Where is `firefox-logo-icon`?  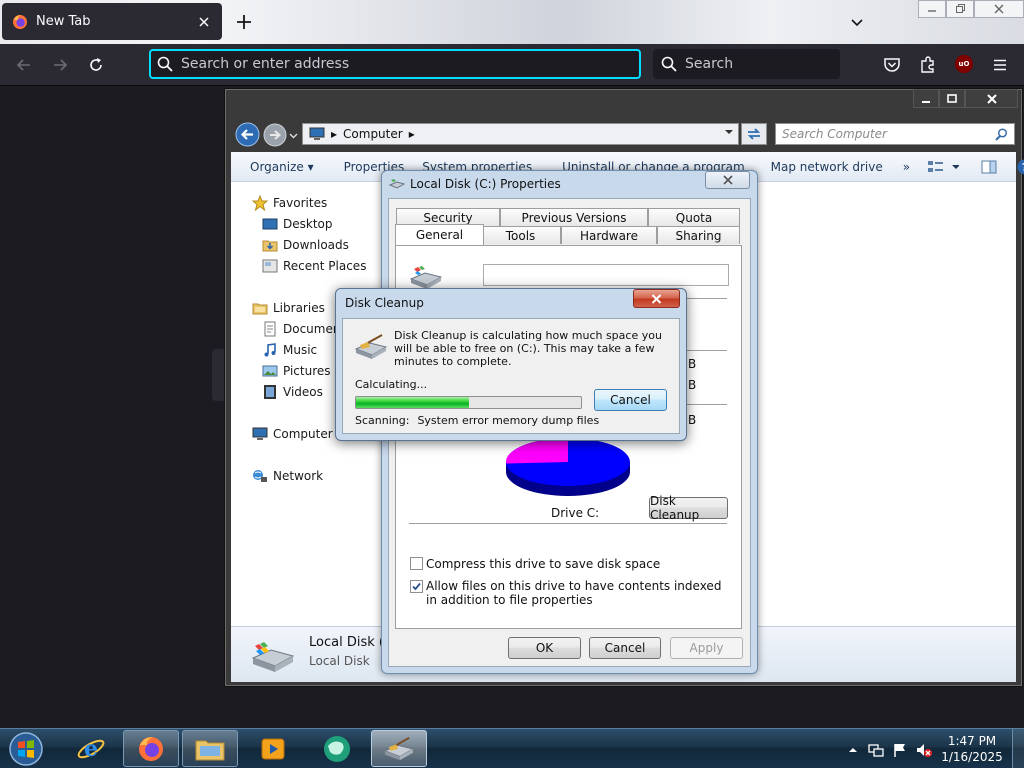 firefox-logo-icon is located at coordinates (20, 22).